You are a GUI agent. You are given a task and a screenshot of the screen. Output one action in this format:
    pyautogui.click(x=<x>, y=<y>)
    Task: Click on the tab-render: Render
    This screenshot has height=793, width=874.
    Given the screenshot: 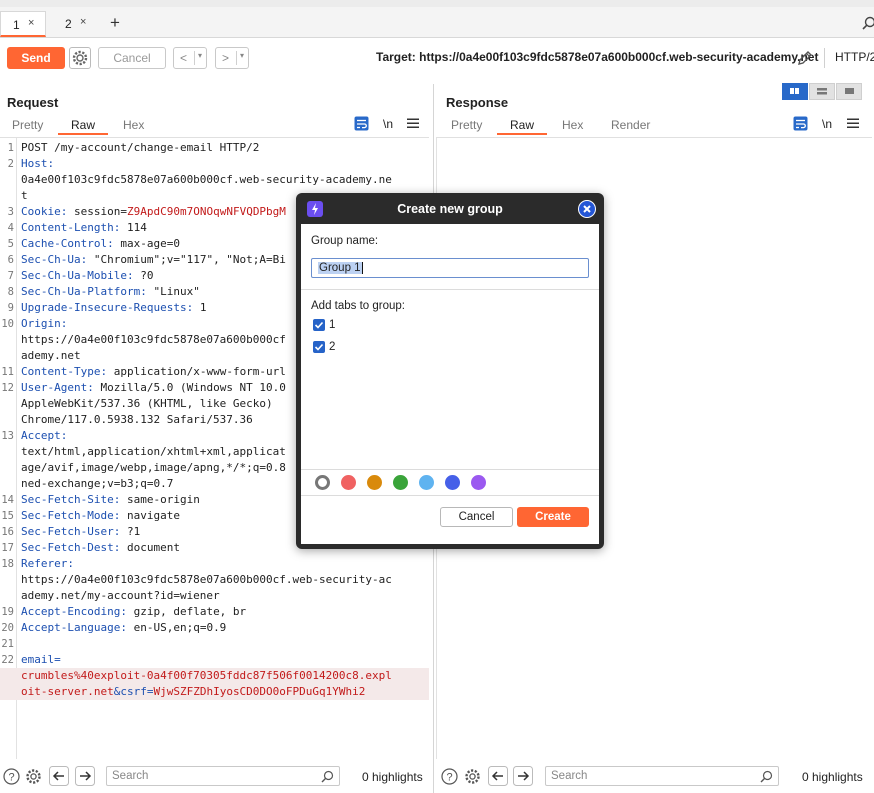 What is the action you would take?
    pyautogui.click(x=630, y=125)
    